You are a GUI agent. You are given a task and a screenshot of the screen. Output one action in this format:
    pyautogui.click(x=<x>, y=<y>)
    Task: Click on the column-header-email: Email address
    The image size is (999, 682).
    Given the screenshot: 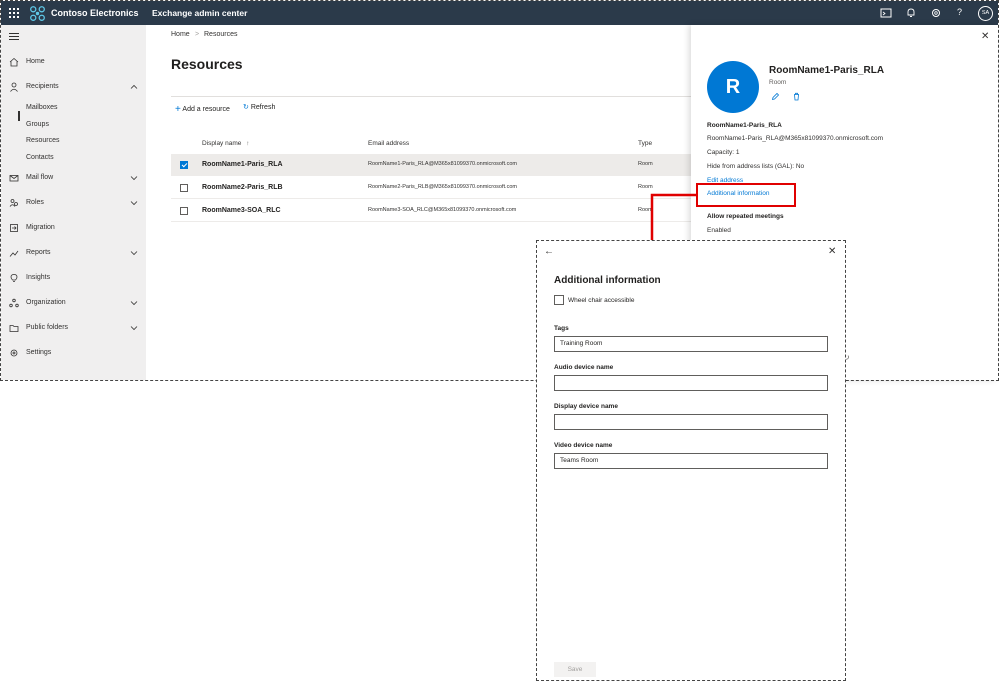 What is the action you would take?
    pyautogui.click(x=388, y=143)
    